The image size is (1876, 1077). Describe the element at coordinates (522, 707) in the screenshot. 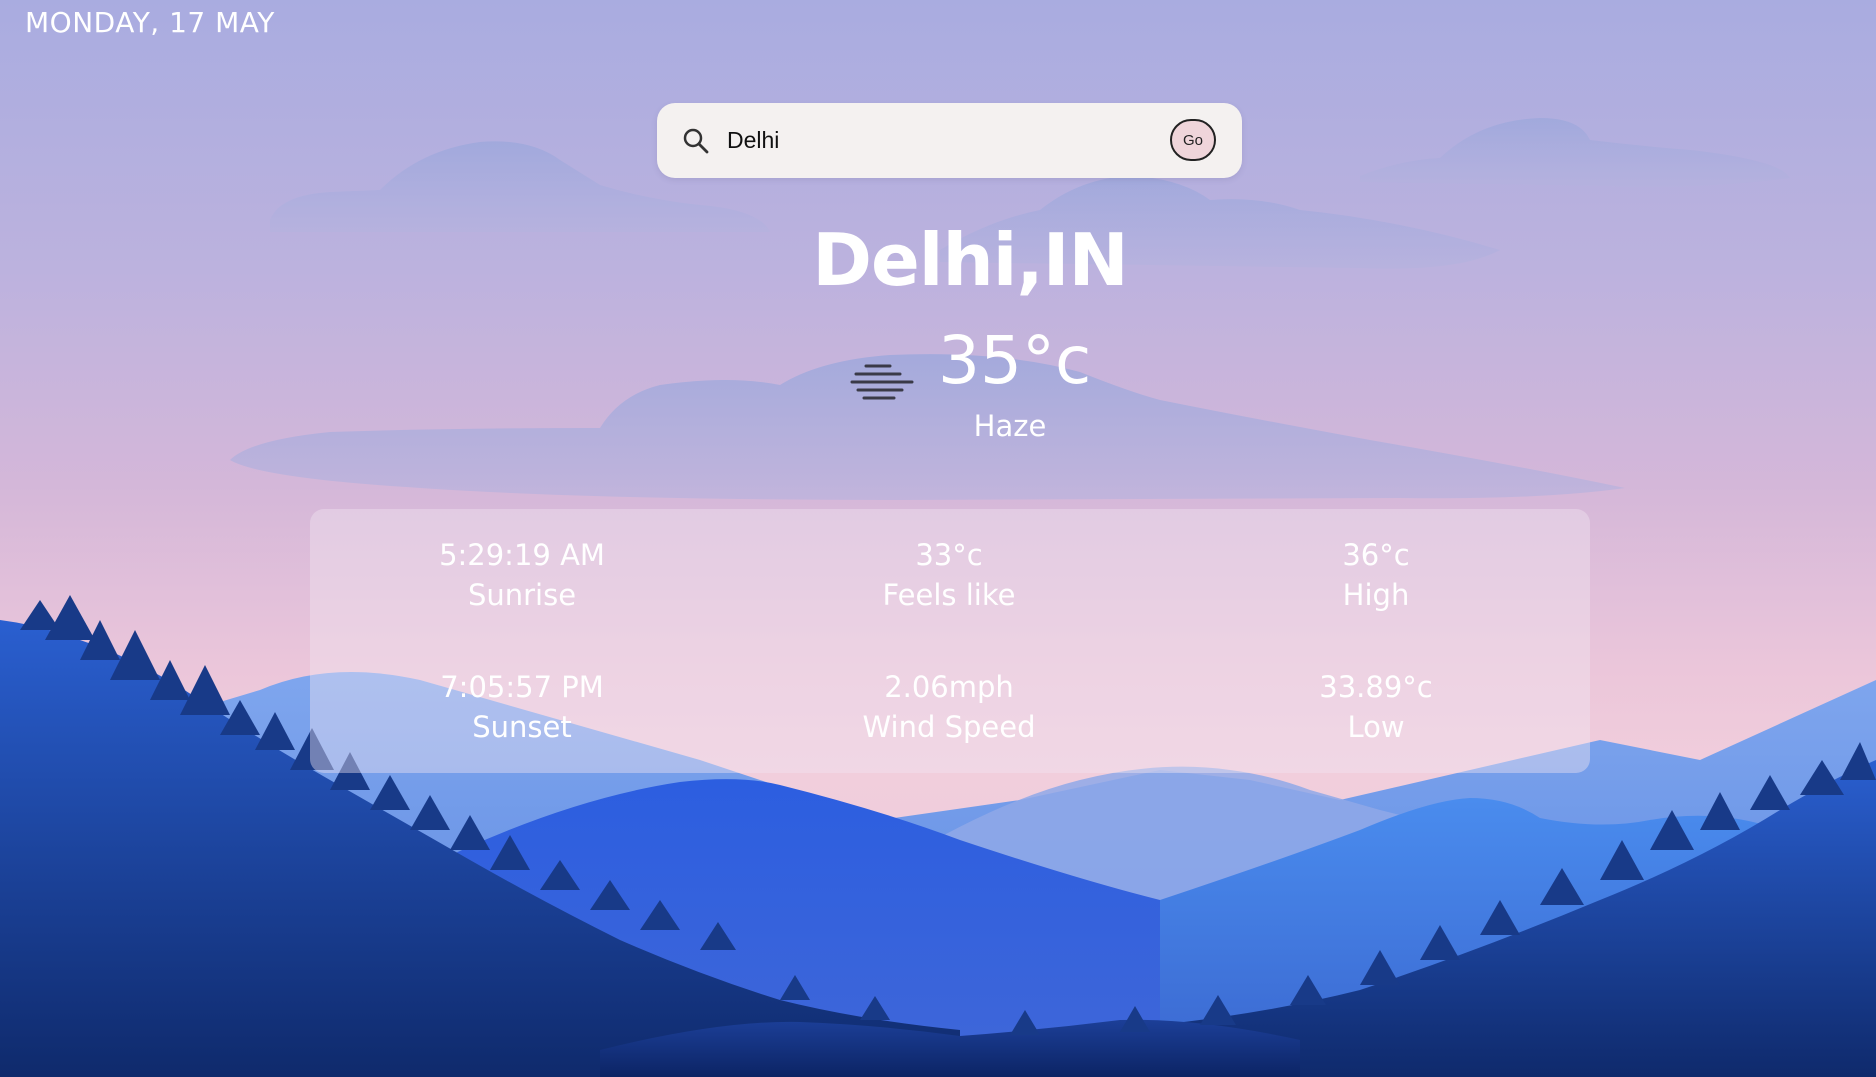

I see `sunset-detail: 7:05:57 PM Sunset` at that location.